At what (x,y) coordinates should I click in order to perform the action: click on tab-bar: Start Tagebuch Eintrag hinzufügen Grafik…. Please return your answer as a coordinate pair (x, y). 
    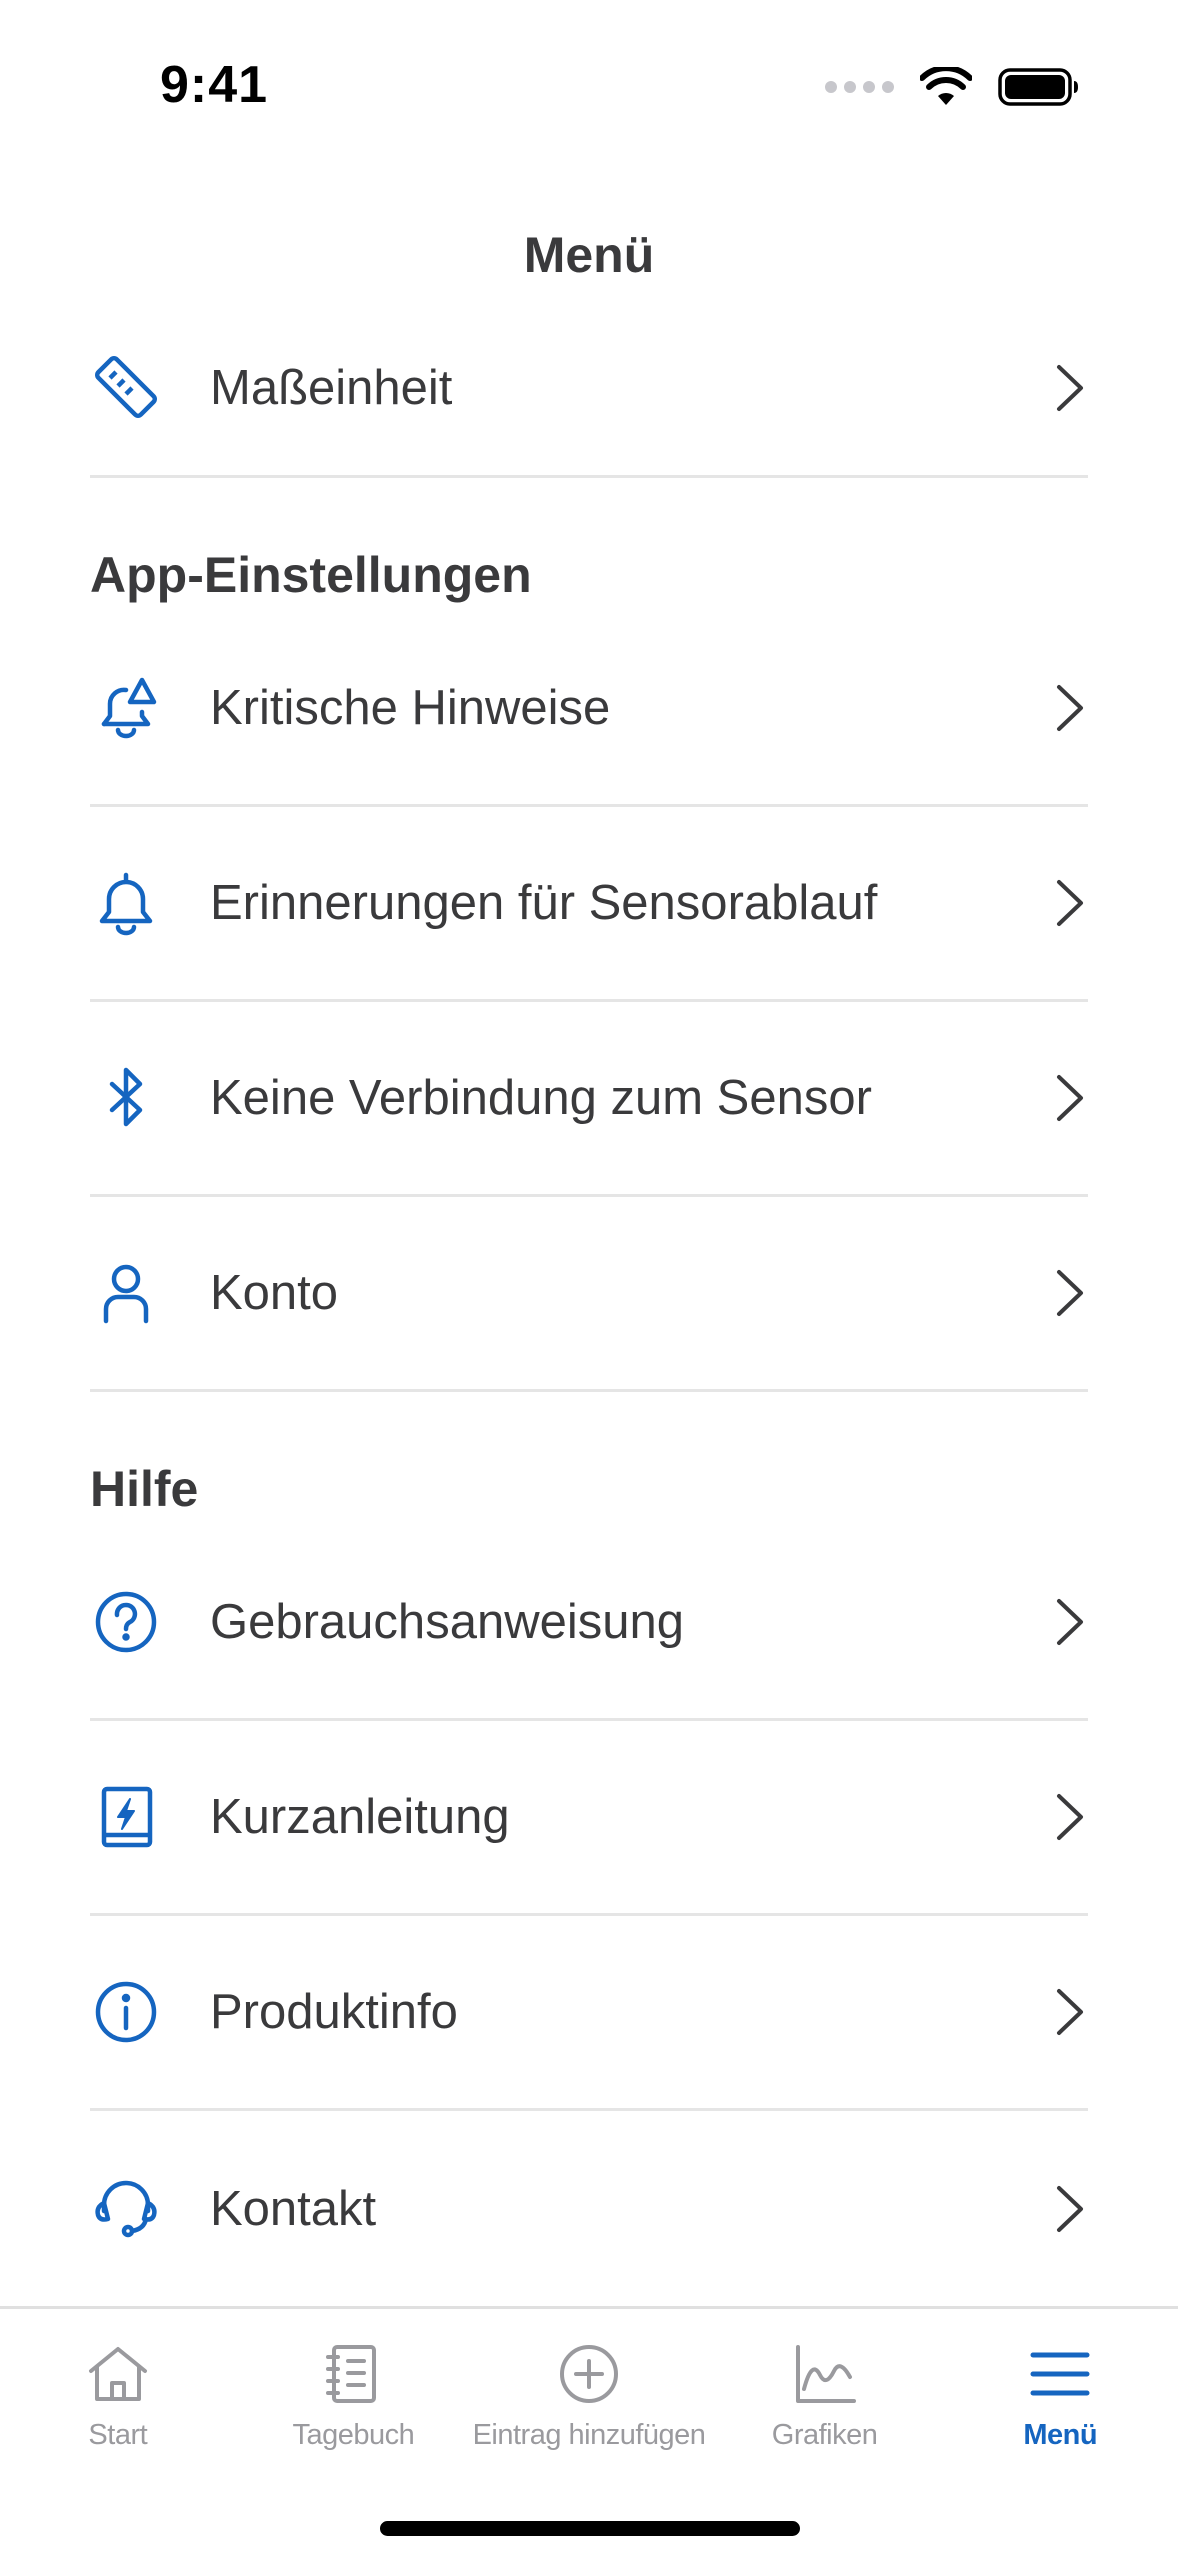
    Looking at the image, I should click on (589, 2431).